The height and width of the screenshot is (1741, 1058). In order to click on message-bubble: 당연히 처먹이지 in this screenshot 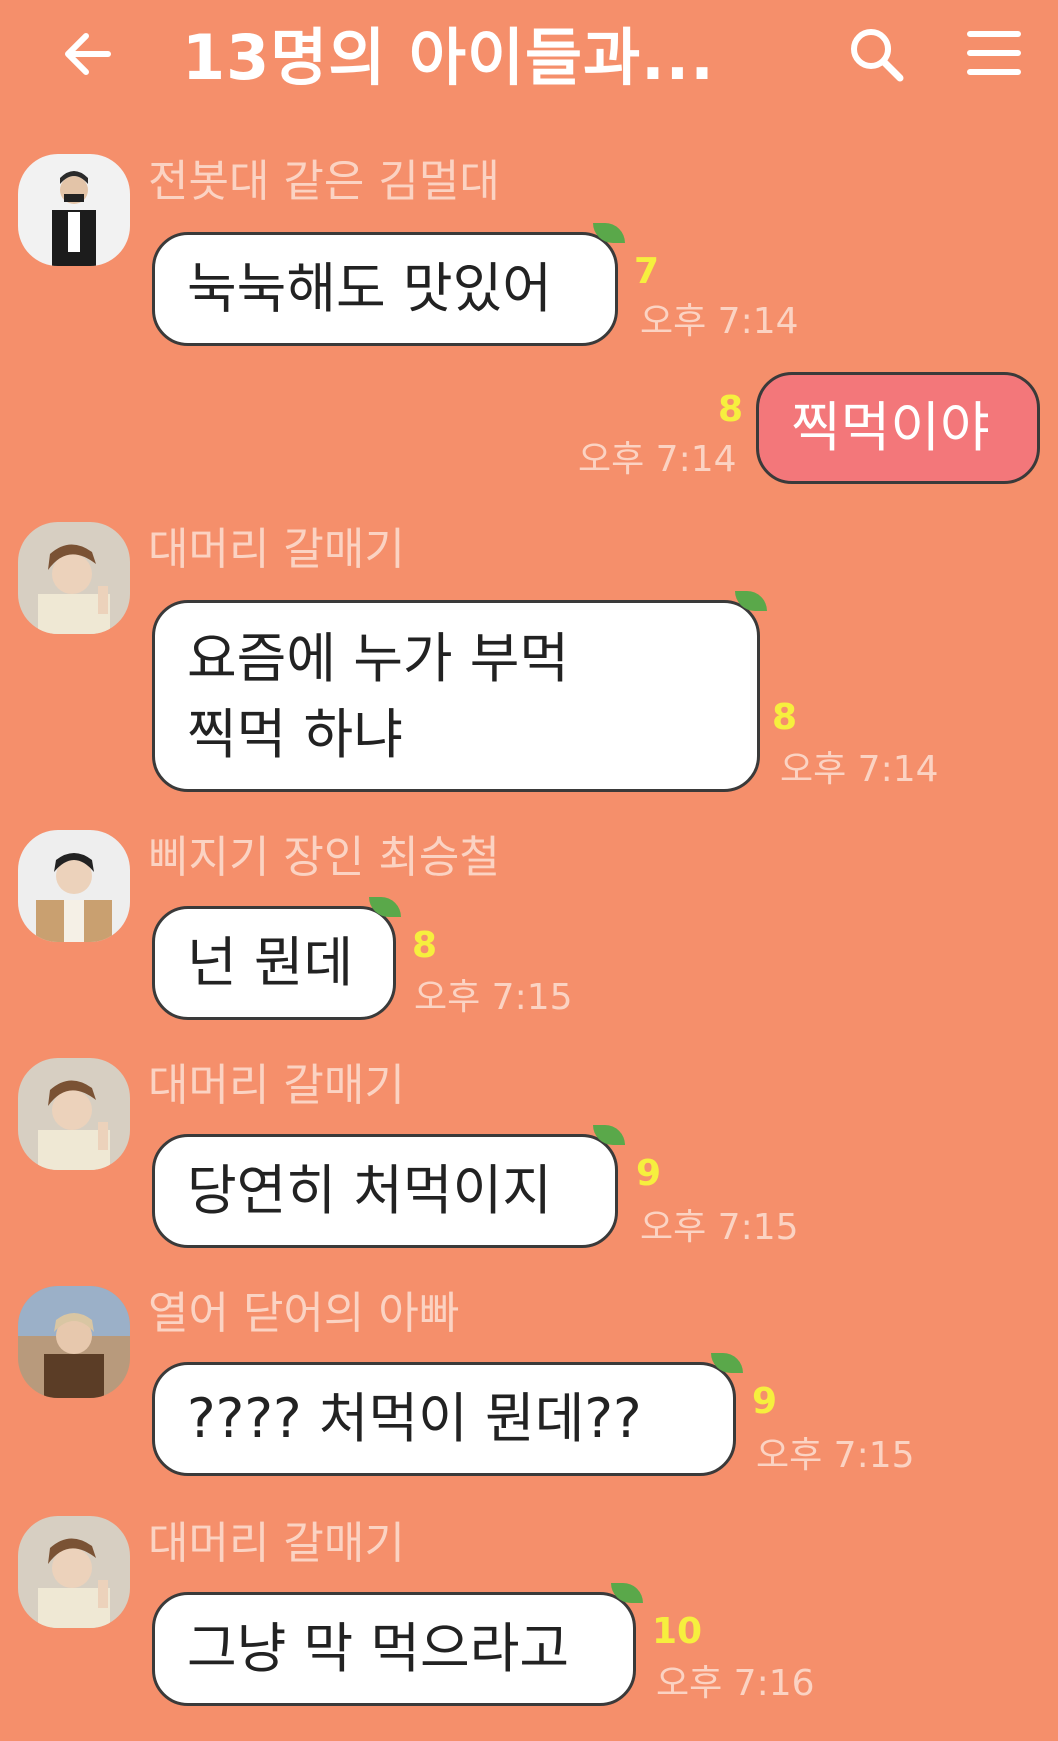, I will do `click(388, 1186)`.